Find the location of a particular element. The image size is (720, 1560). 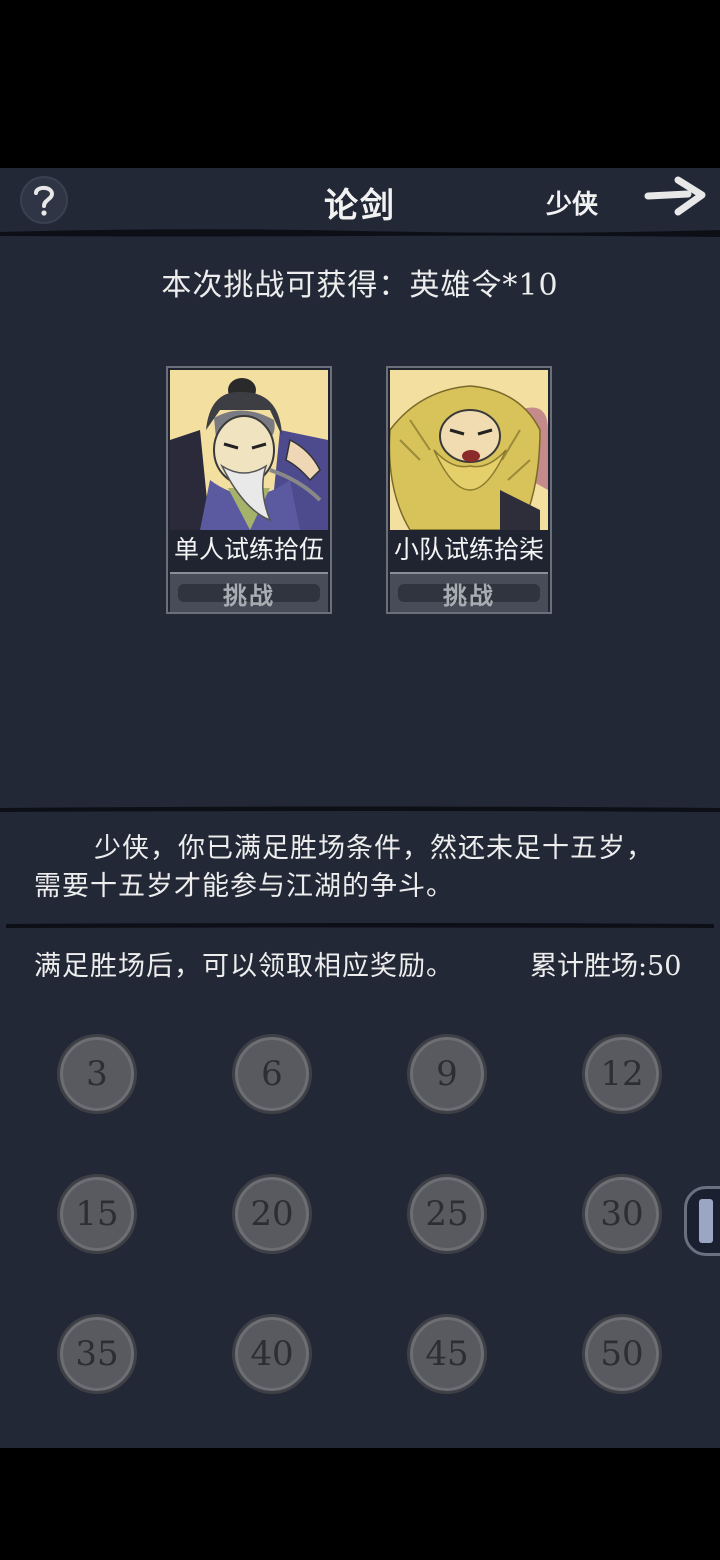

arrow-right-icon is located at coordinates (676, 196).